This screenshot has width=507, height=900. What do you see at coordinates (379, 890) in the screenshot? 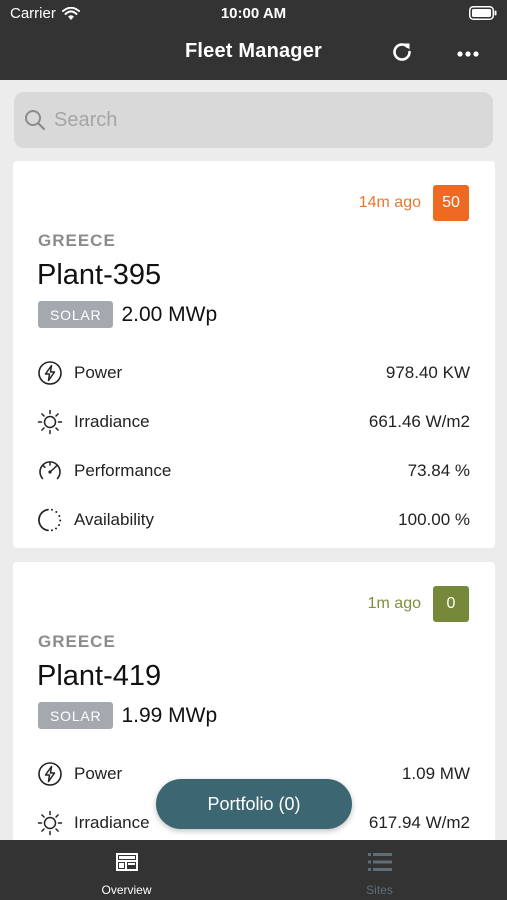
I see `tab-label: Sites` at bounding box center [379, 890].